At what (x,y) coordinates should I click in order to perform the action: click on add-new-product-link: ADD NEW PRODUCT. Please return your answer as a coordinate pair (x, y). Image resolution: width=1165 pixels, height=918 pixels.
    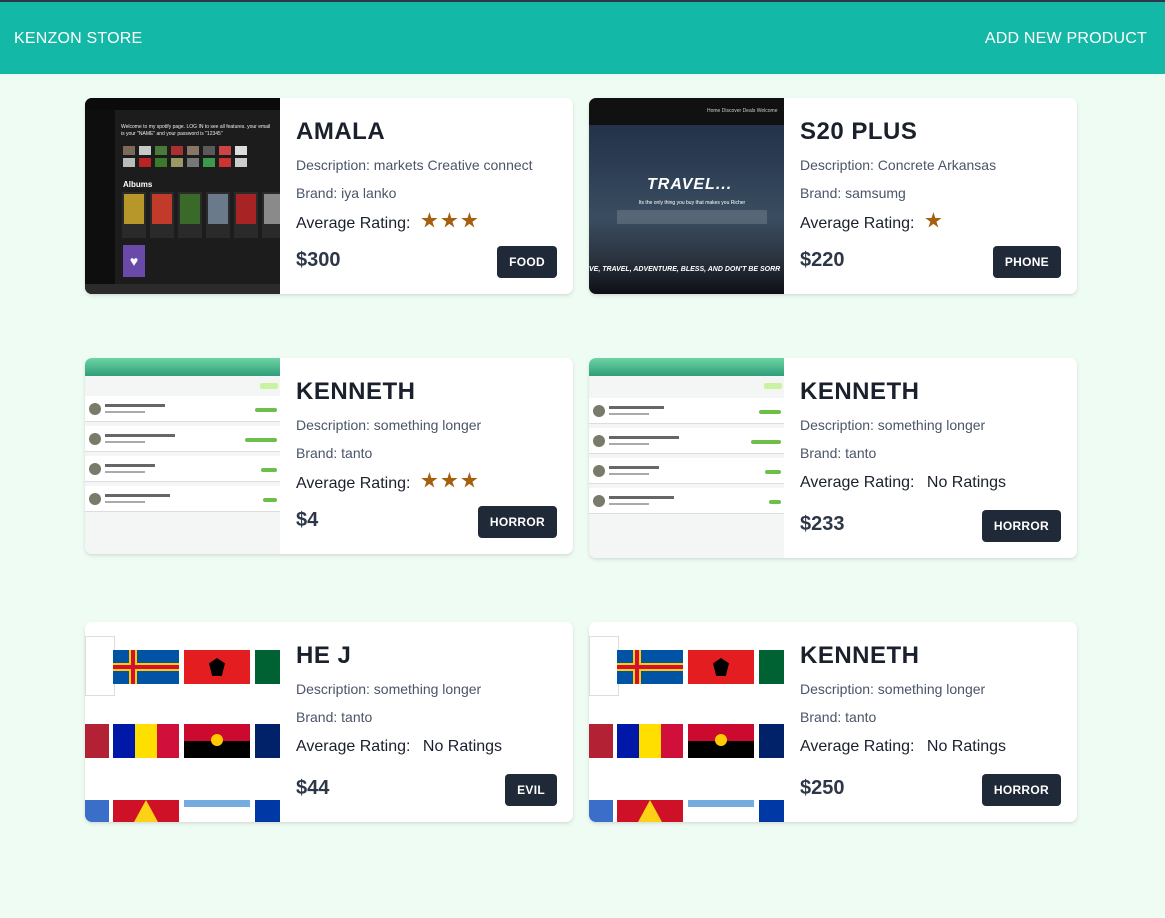
    Looking at the image, I should click on (1066, 39).